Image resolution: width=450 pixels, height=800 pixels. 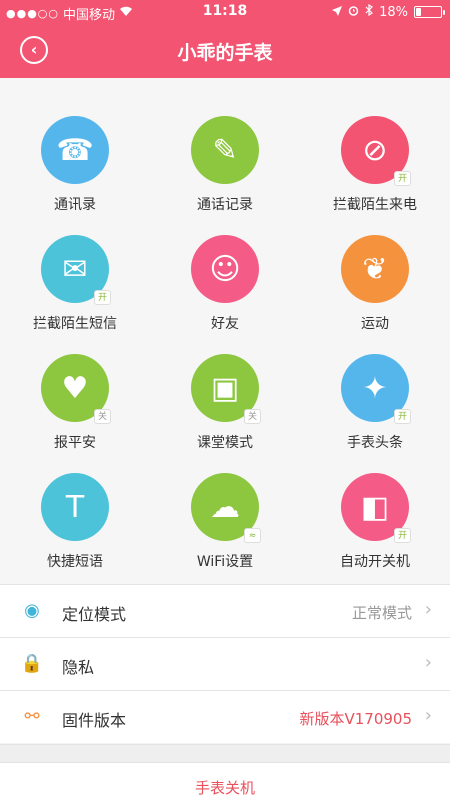 I want to click on settings-row-value: 正常模式, so click(x=381, y=613).